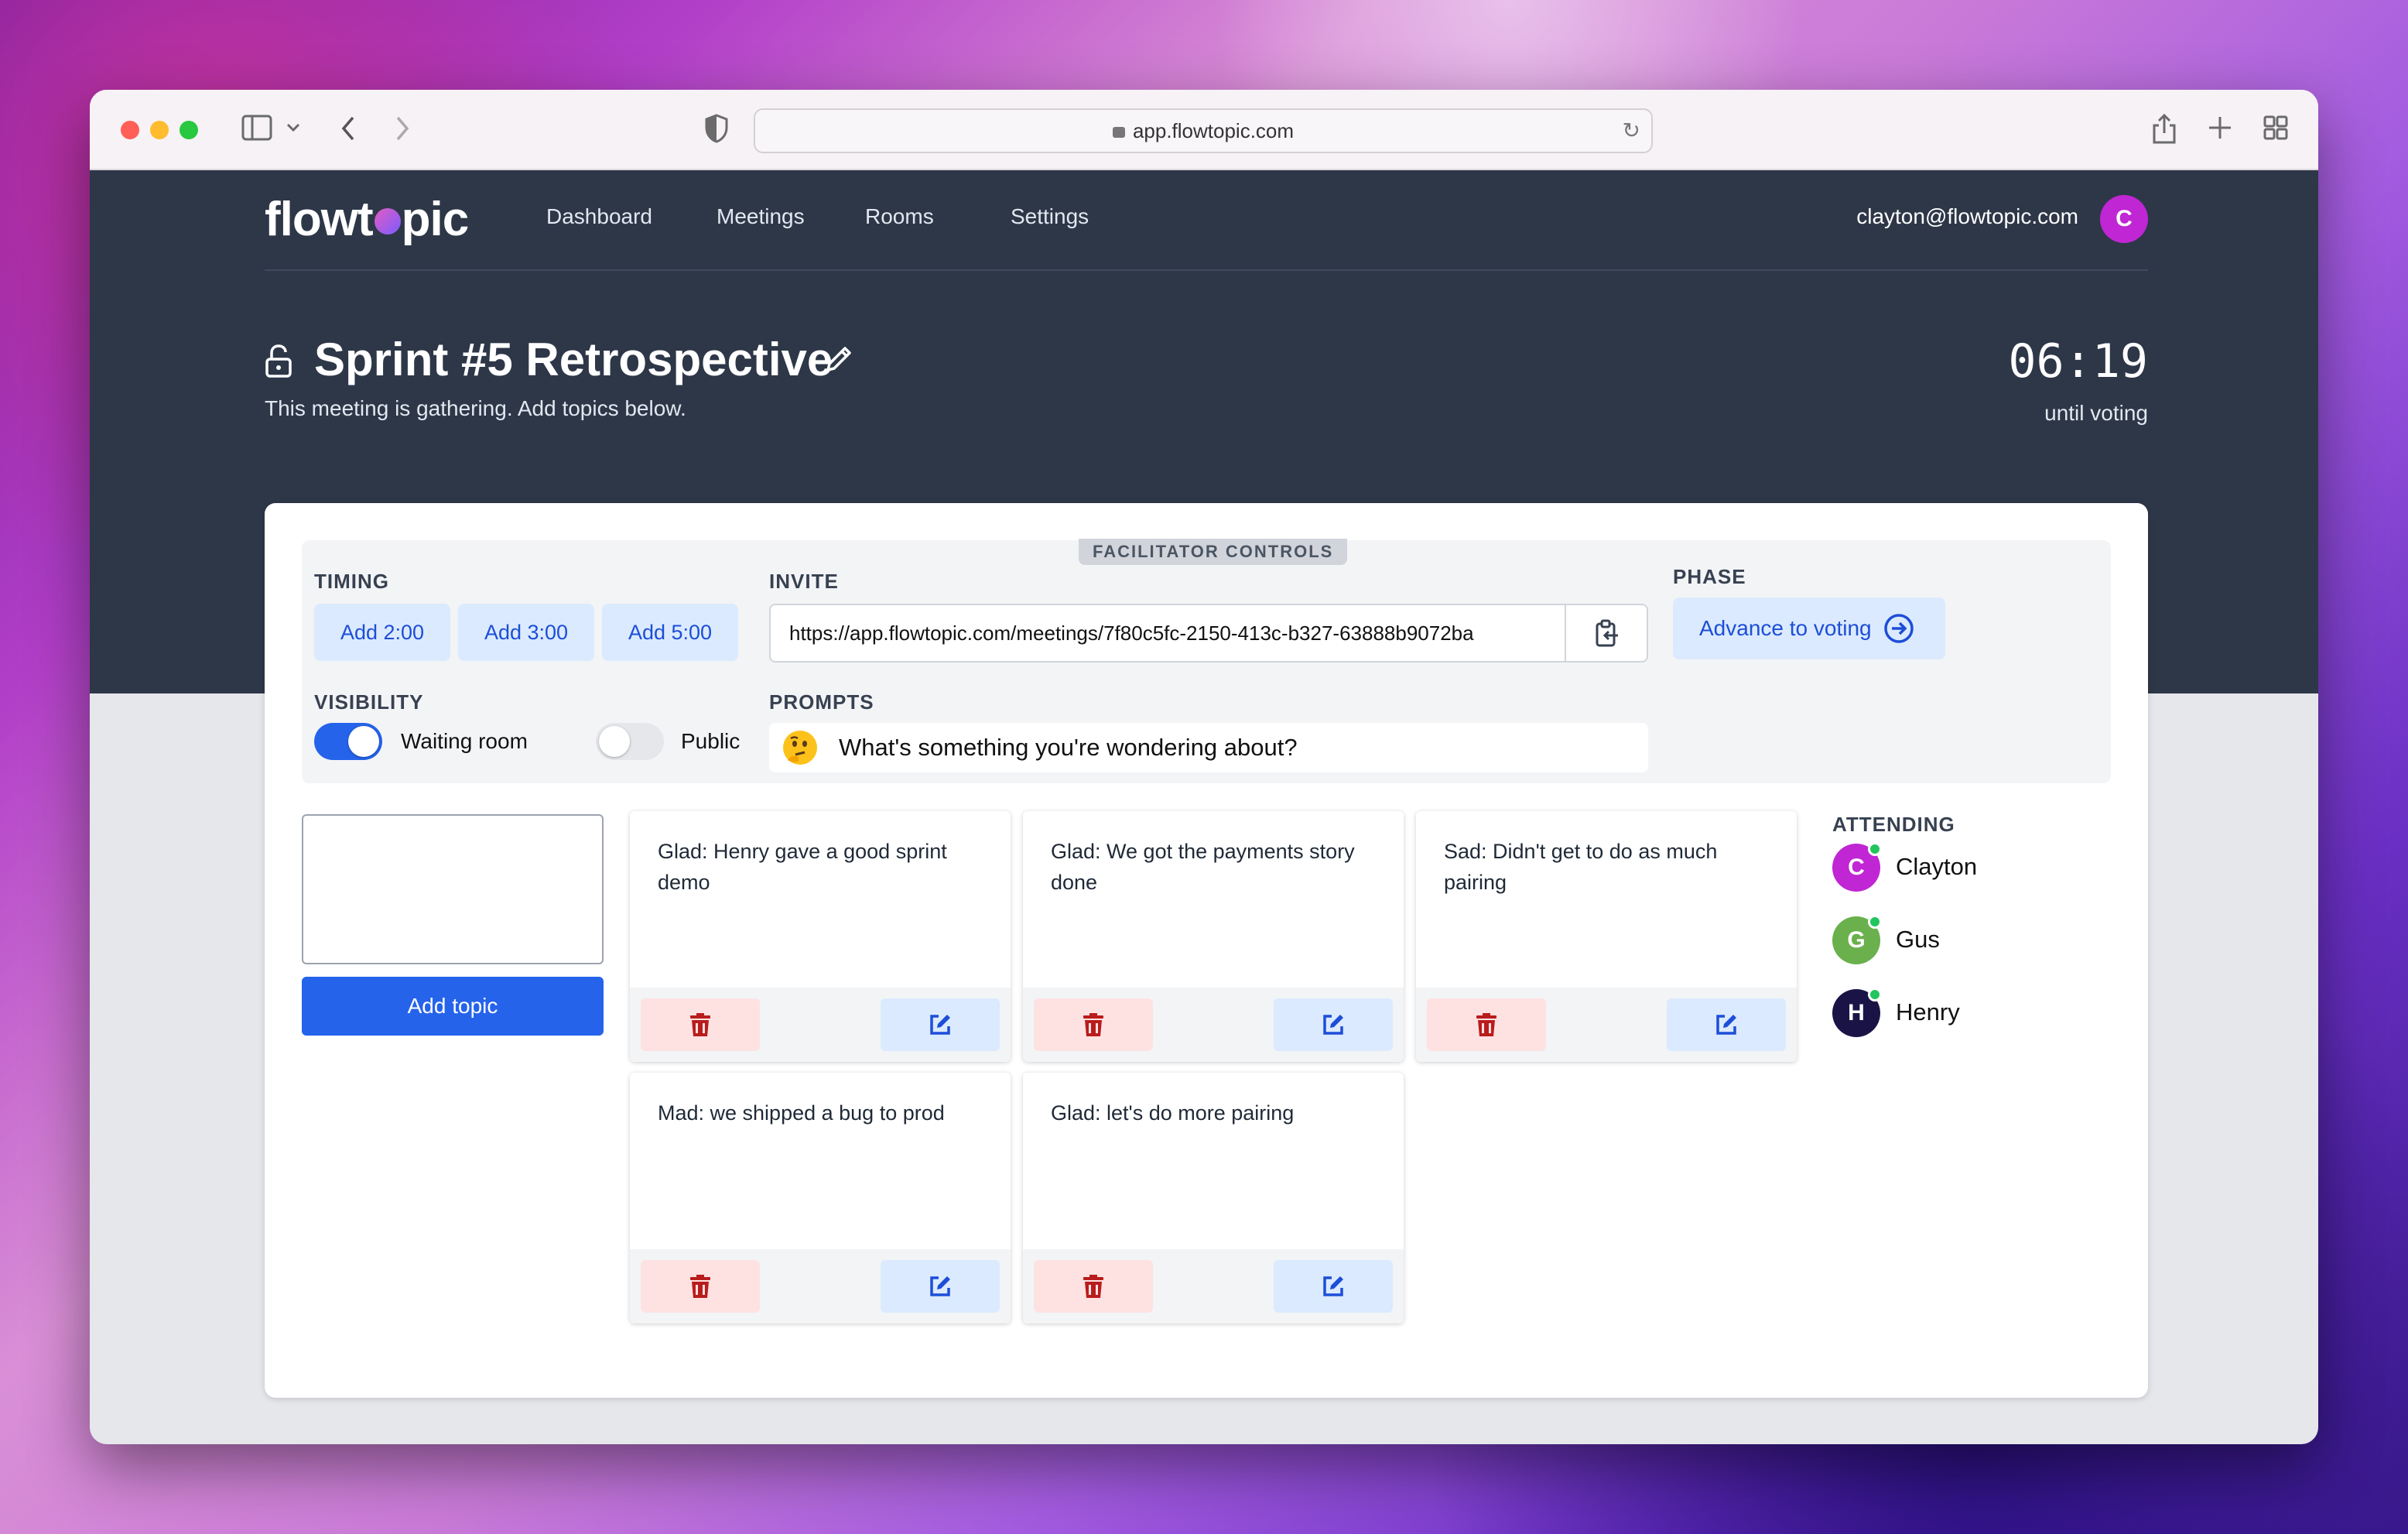 This screenshot has height=1534, width=2408. Describe the element at coordinates (2164, 131) in the screenshot. I see `share-icon` at that location.